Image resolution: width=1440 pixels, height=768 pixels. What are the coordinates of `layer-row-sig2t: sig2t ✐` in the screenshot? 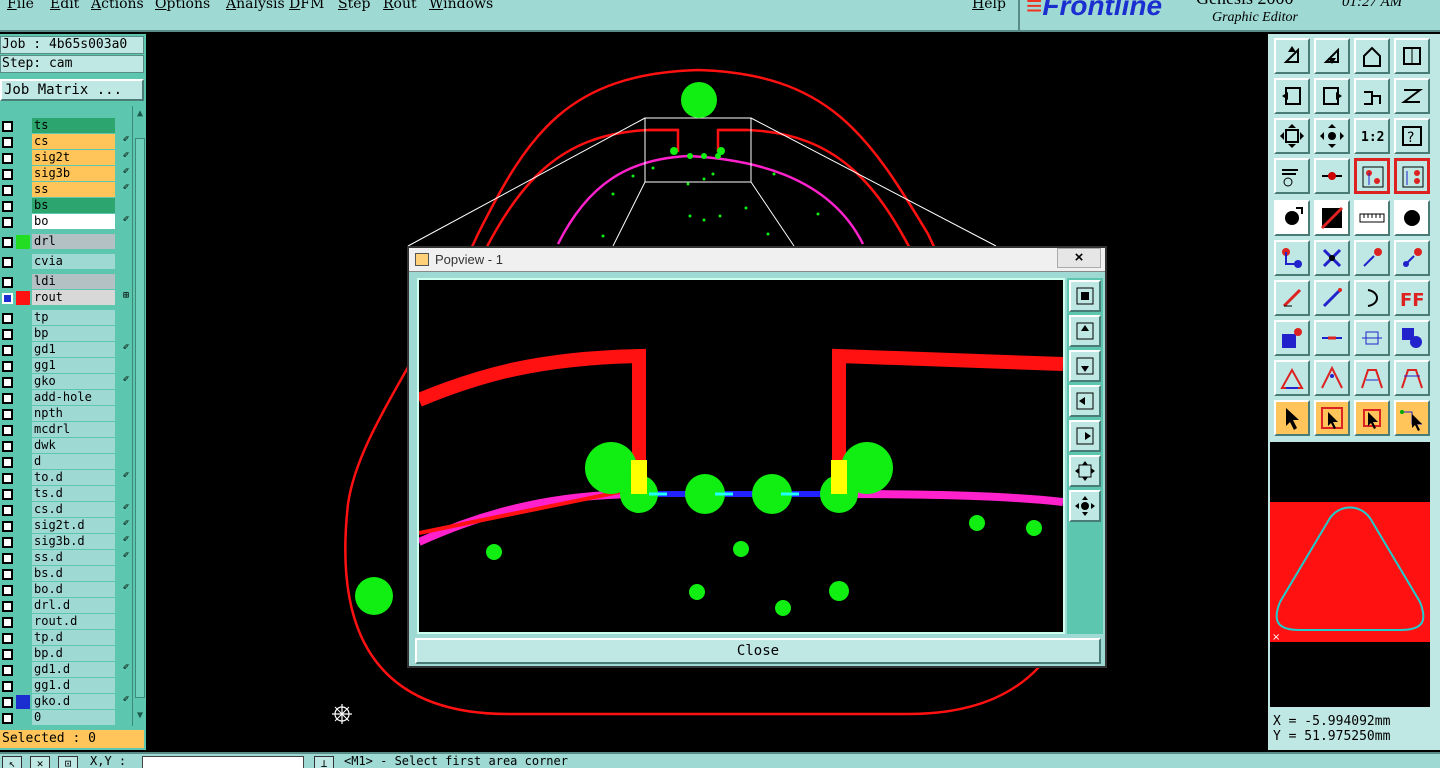 It's located at (66, 158).